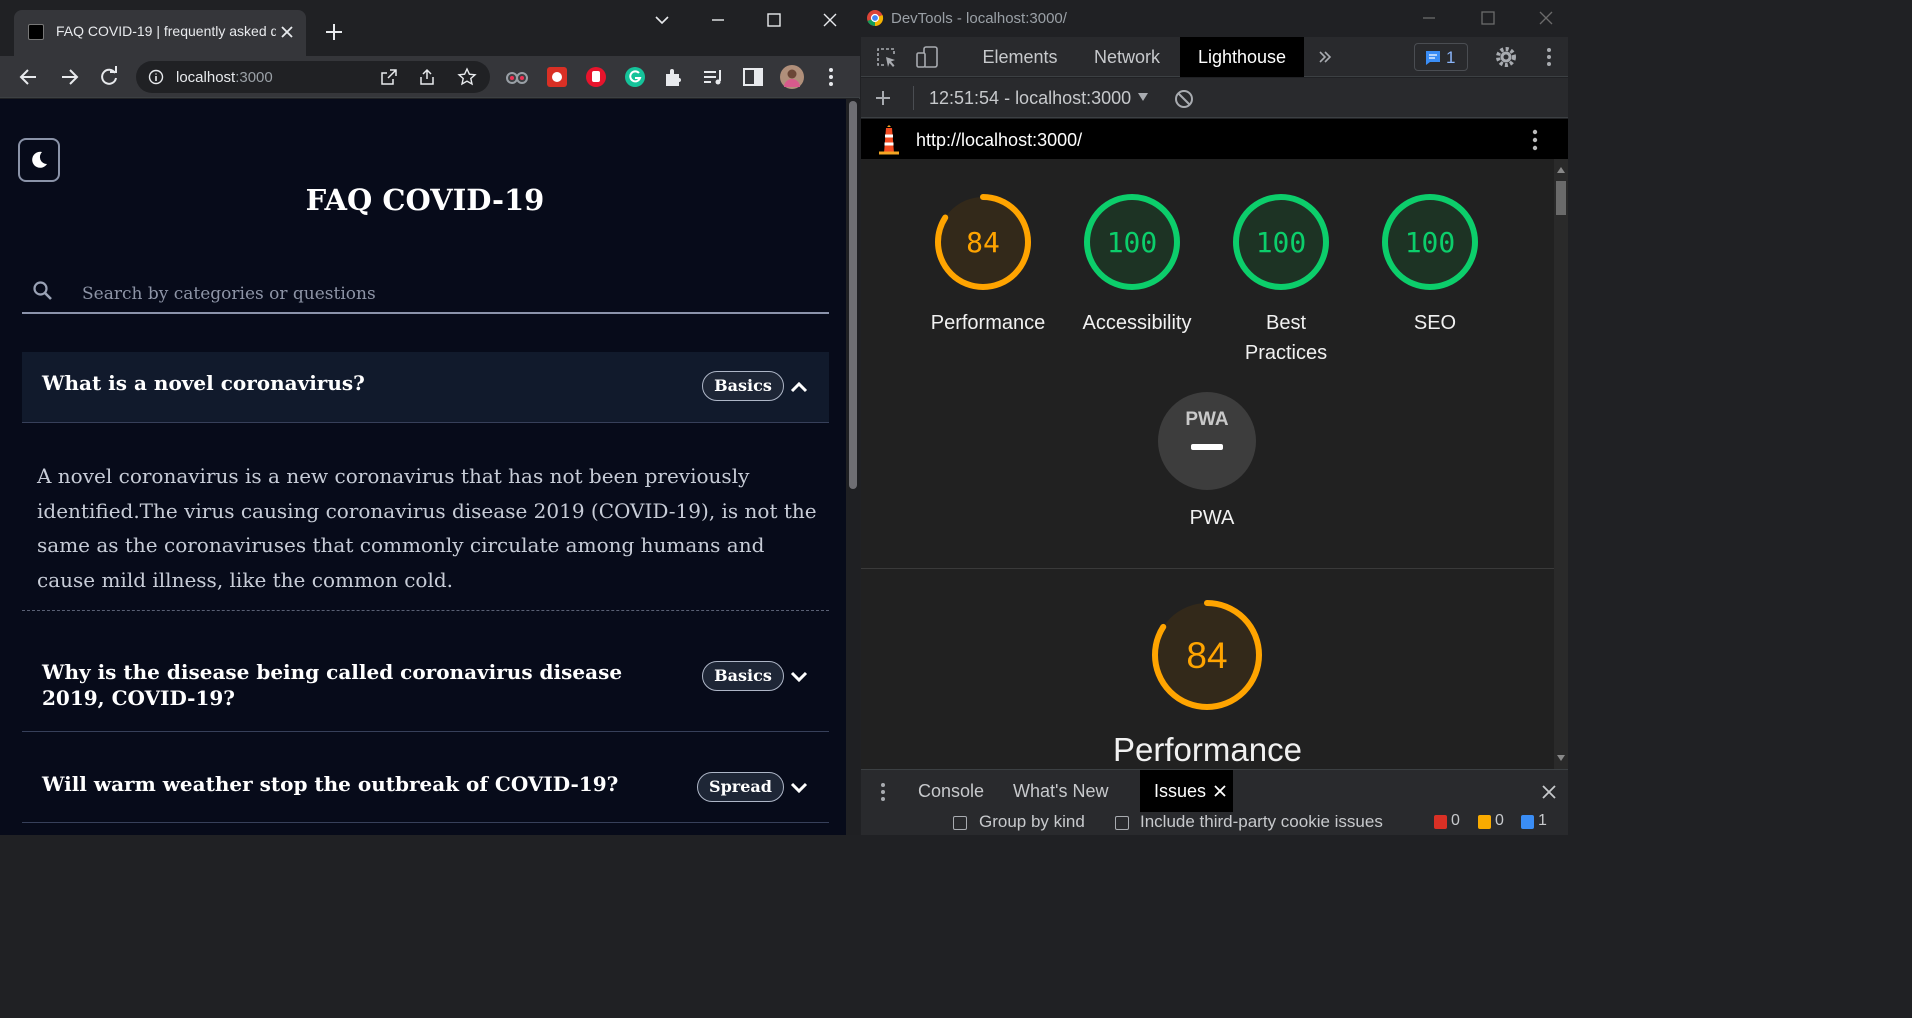 This screenshot has height=1018, width=1912. I want to click on page-scrollbar, so click(853, 467).